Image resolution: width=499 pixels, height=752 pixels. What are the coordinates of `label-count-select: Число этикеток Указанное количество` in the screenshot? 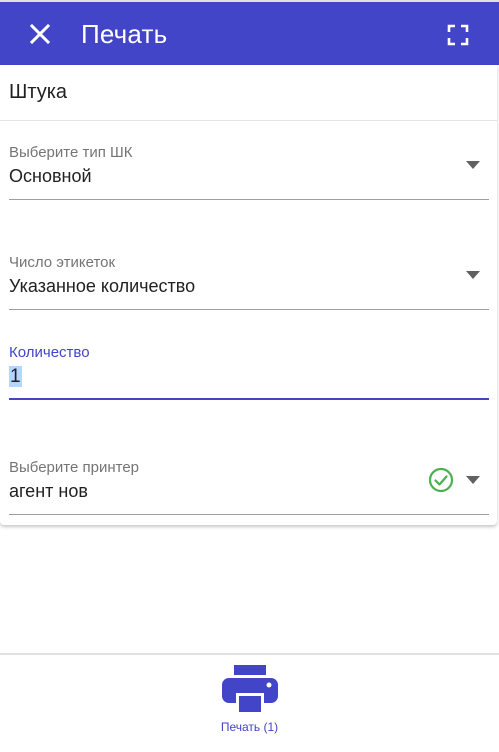 It's located at (249, 283).